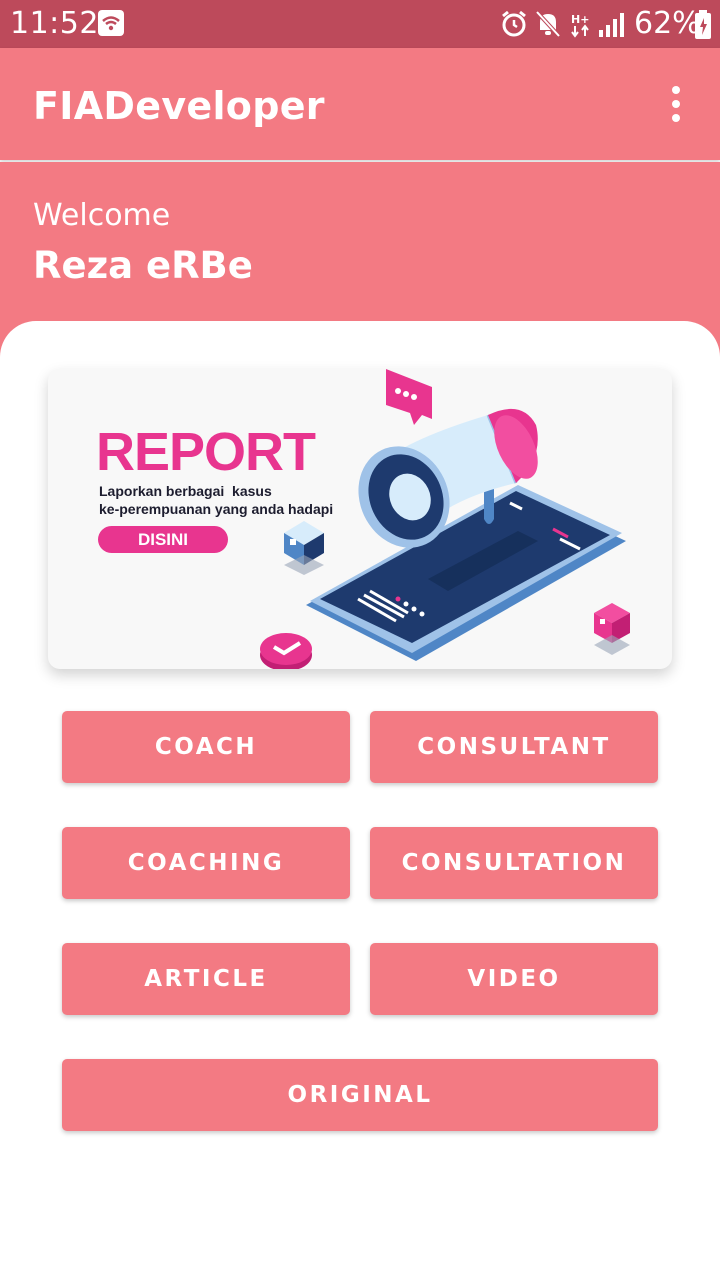  What do you see at coordinates (206, 747) in the screenshot?
I see `coach-button: COACH` at bounding box center [206, 747].